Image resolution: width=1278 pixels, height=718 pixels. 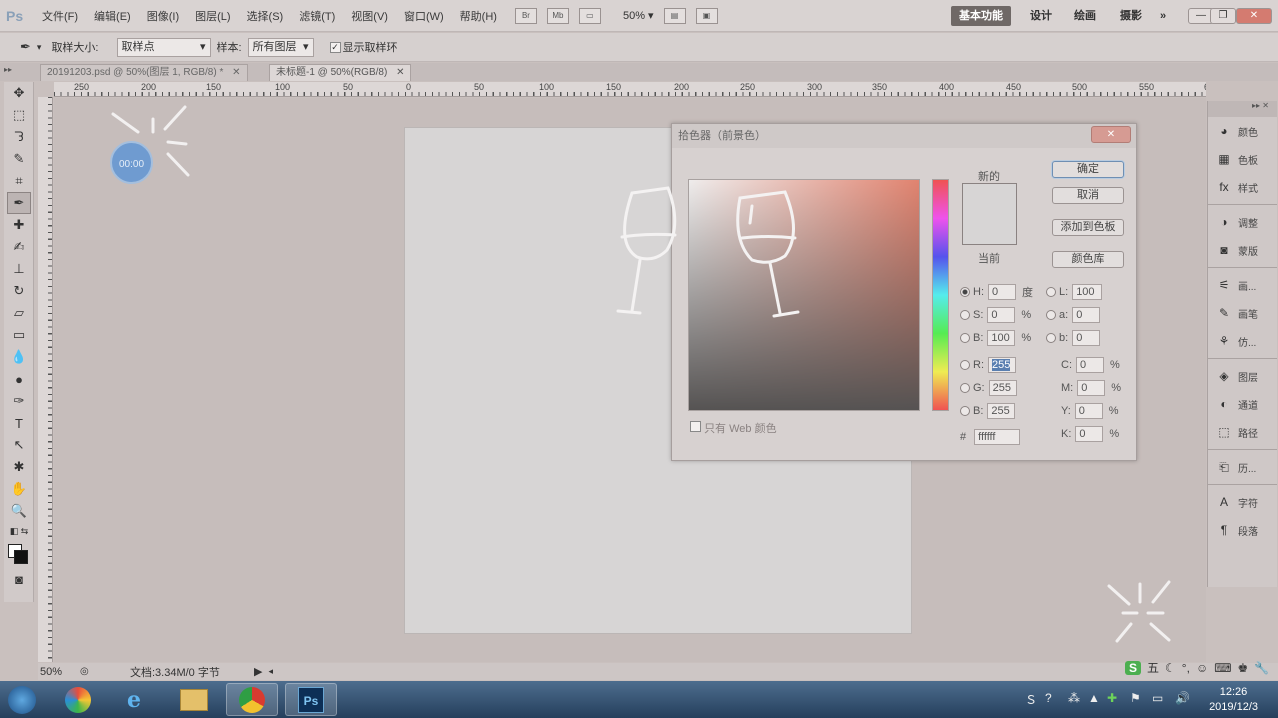 I want to click on status-arrow-icon: ▶, so click(x=258, y=671).